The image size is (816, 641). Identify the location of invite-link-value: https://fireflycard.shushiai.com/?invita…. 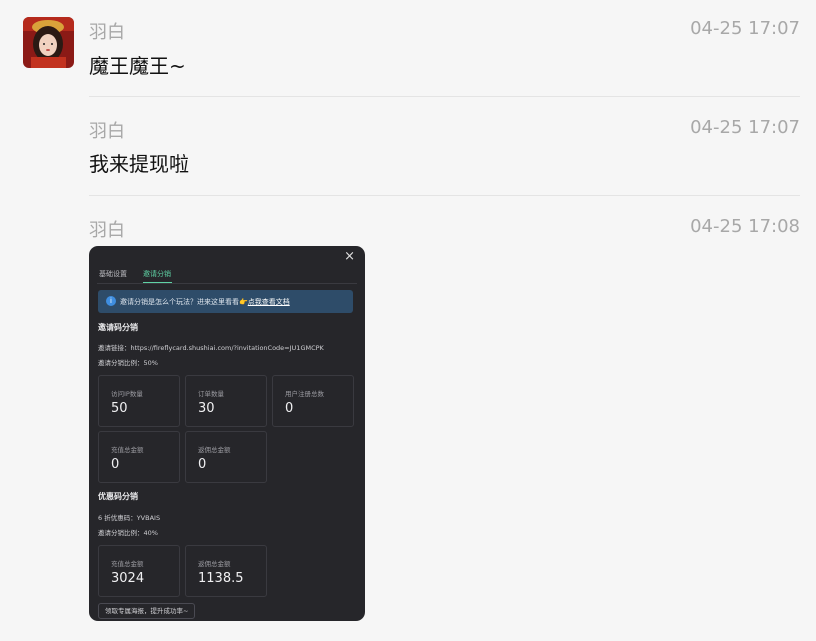
(227, 348).